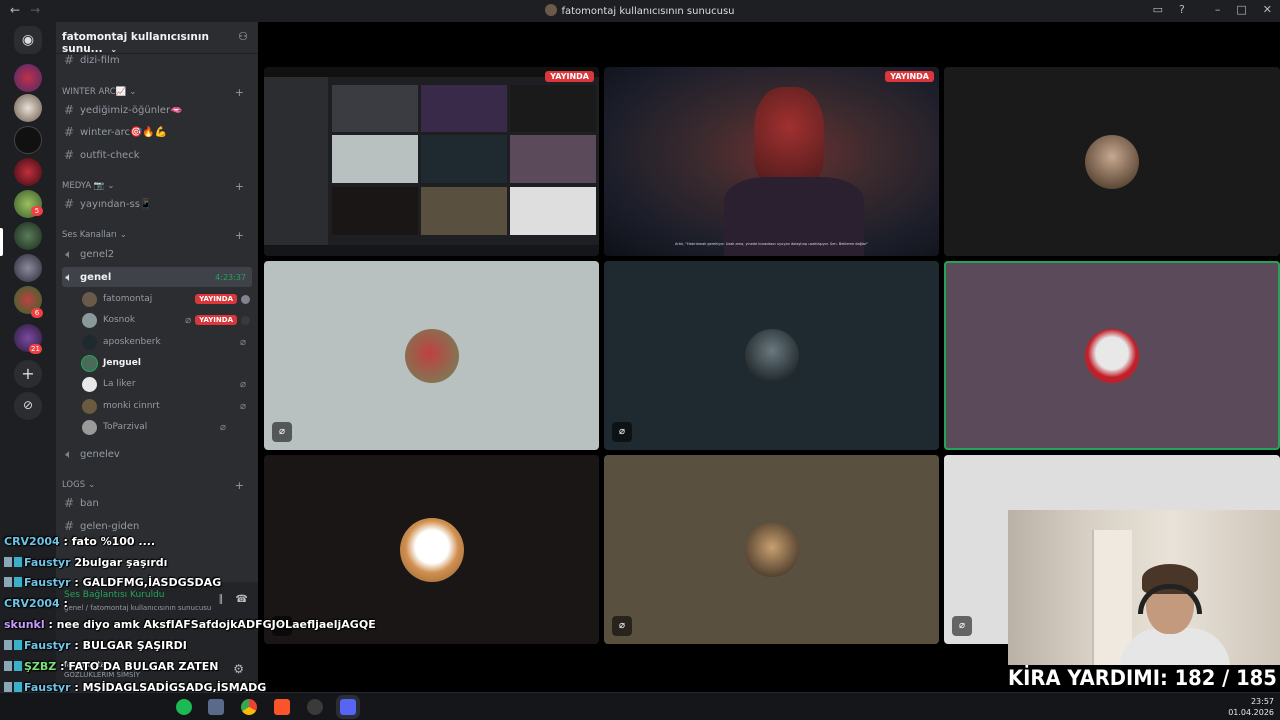 This screenshot has width=1280, height=720. What do you see at coordinates (157, 38) in the screenshot?
I see `server-header: fatomontaj kullanıcısının sunu... ⌄ ⚇` at bounding box center [157, 38].